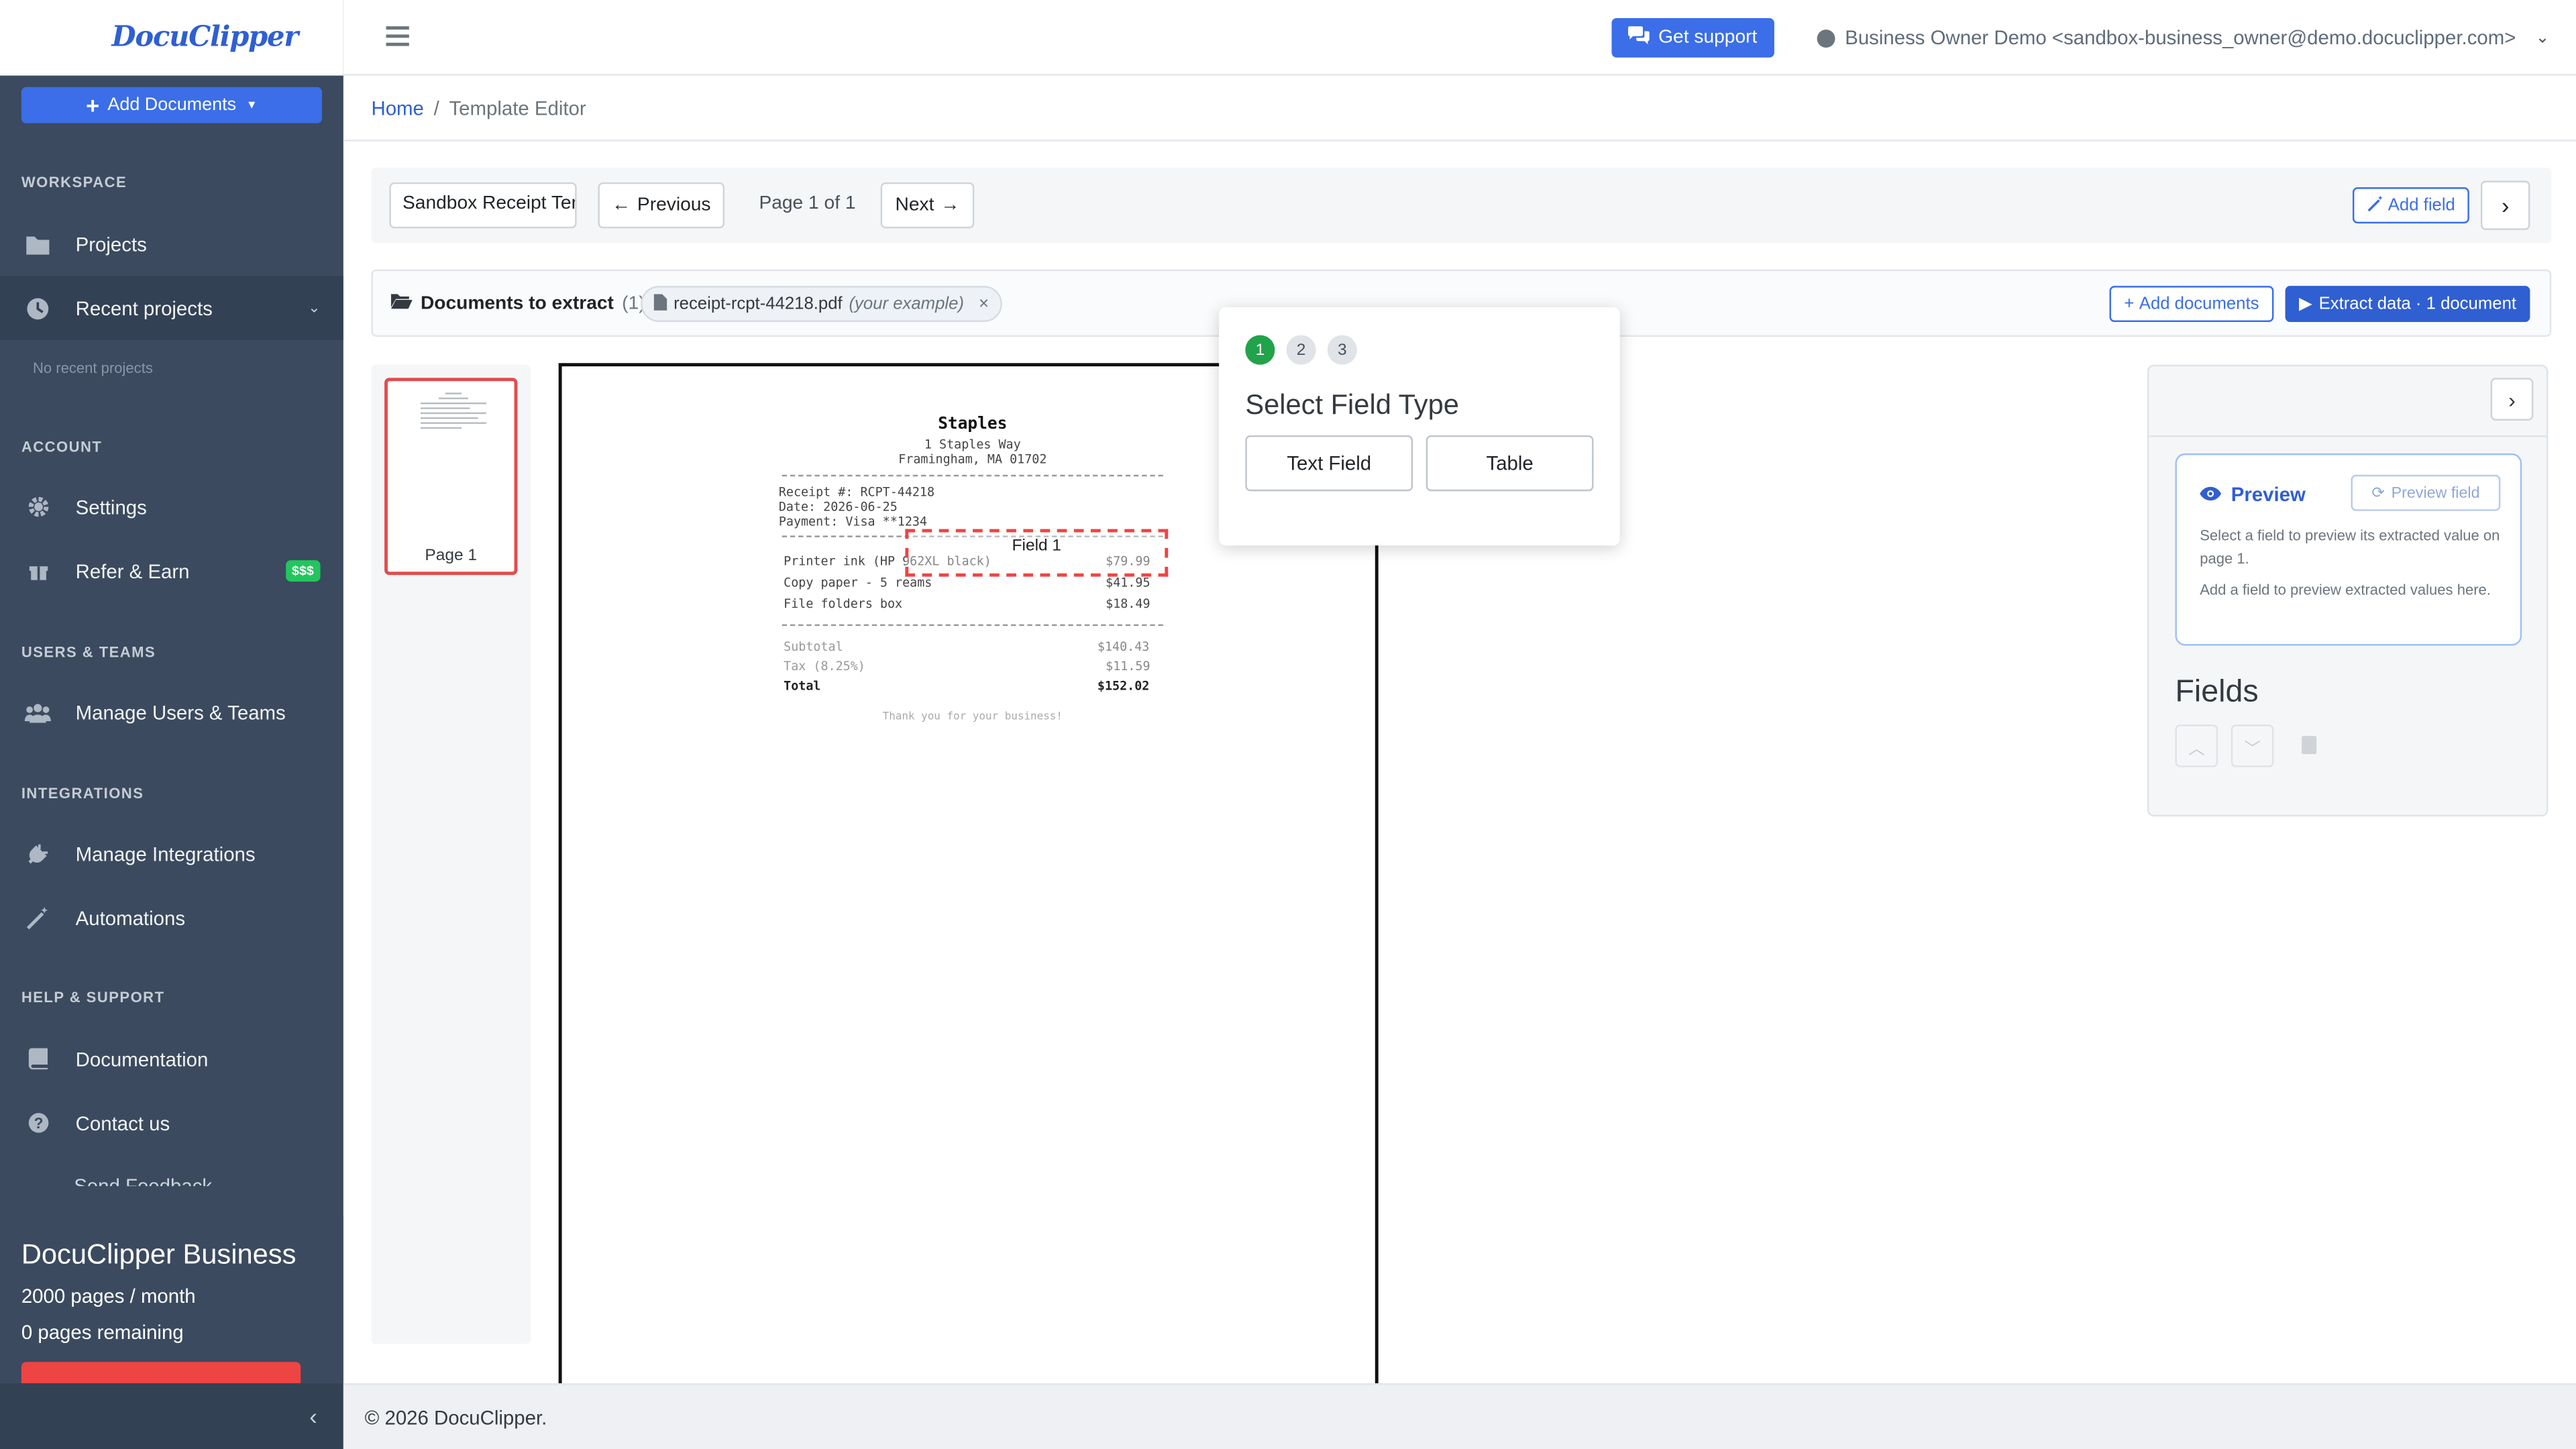 This screenshot has width=2576, height=1449. I want to click on sidebar-item-projects: Projects, so click(171, 244).